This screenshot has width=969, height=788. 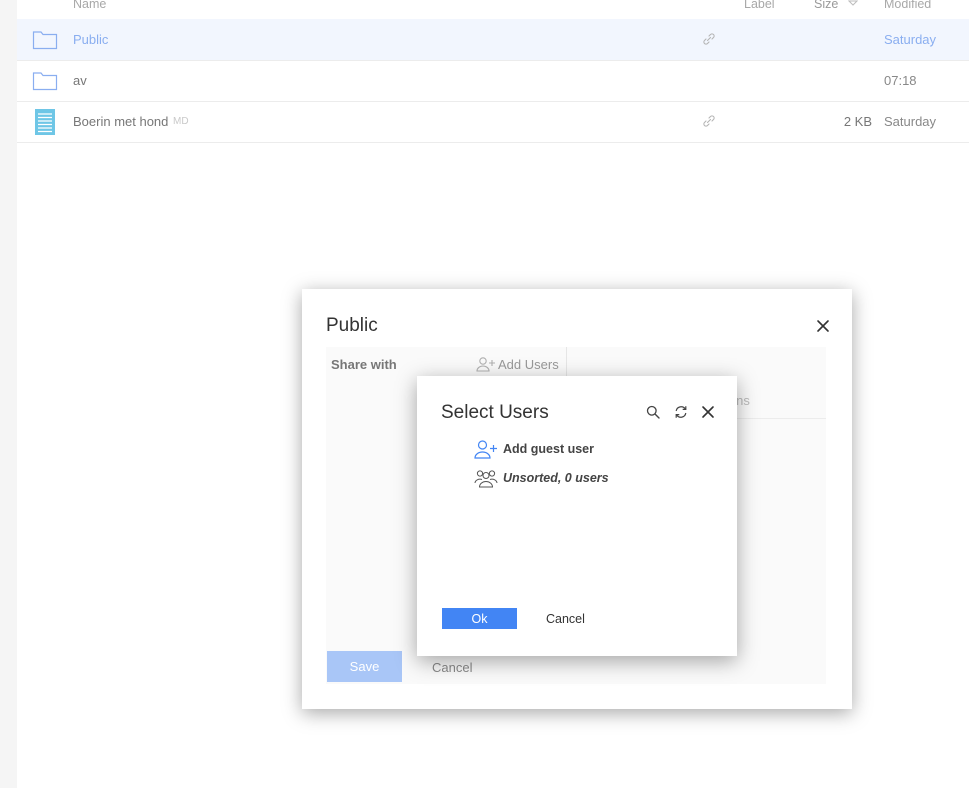 I want to click on option-label: Add guest user, so click(x=548, y=449).